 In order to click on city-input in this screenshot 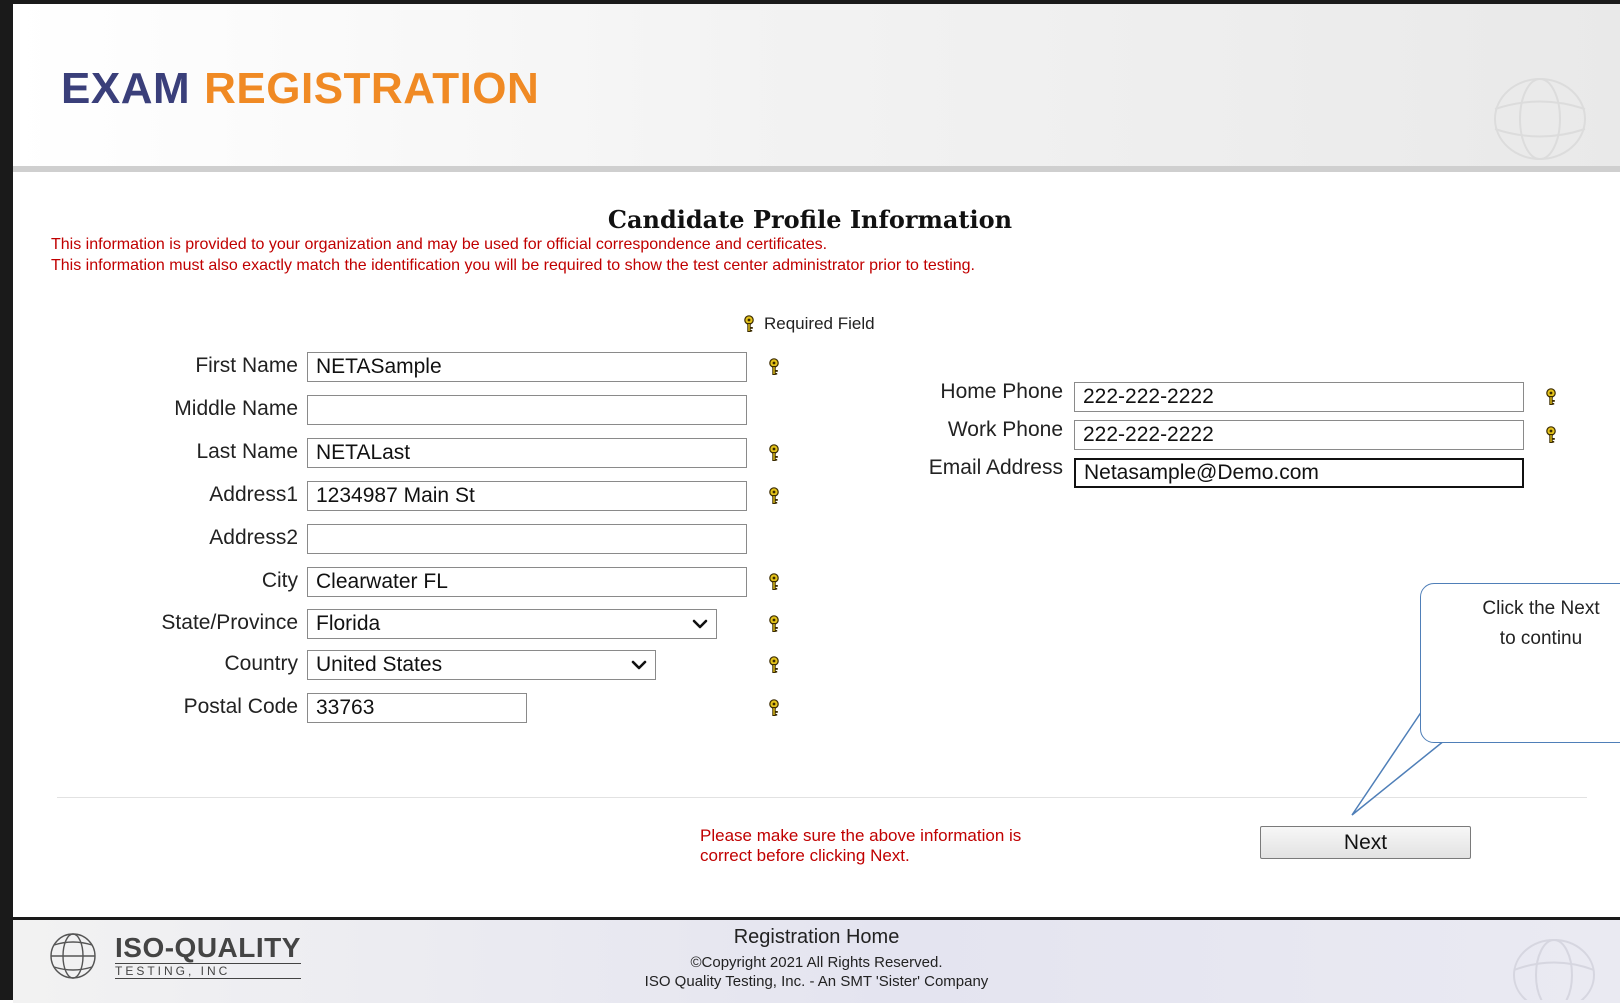, I will do `click(527, 582)`.